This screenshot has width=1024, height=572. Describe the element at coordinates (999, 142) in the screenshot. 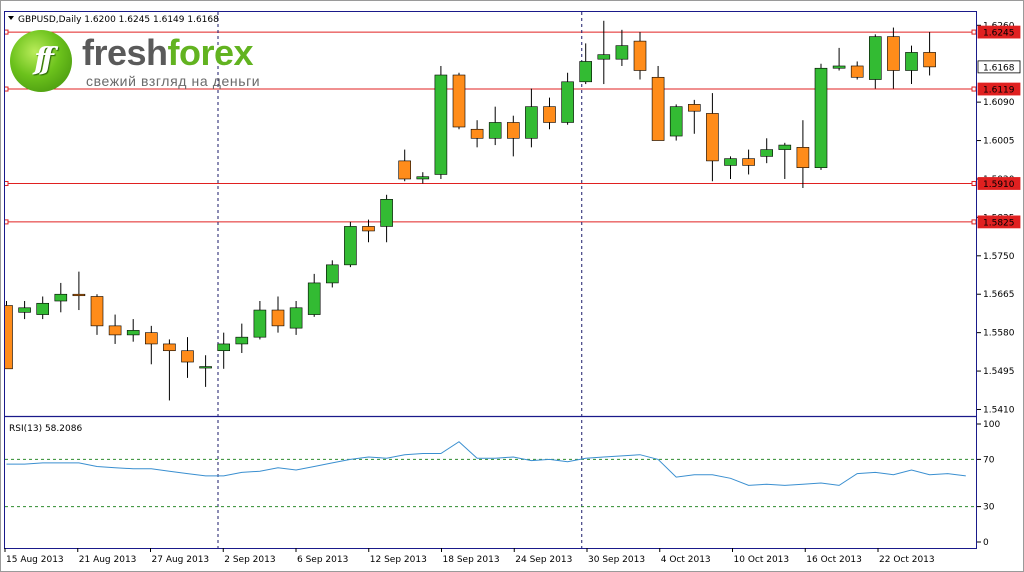

I see `price-tick-label: 1.6005` at that location.